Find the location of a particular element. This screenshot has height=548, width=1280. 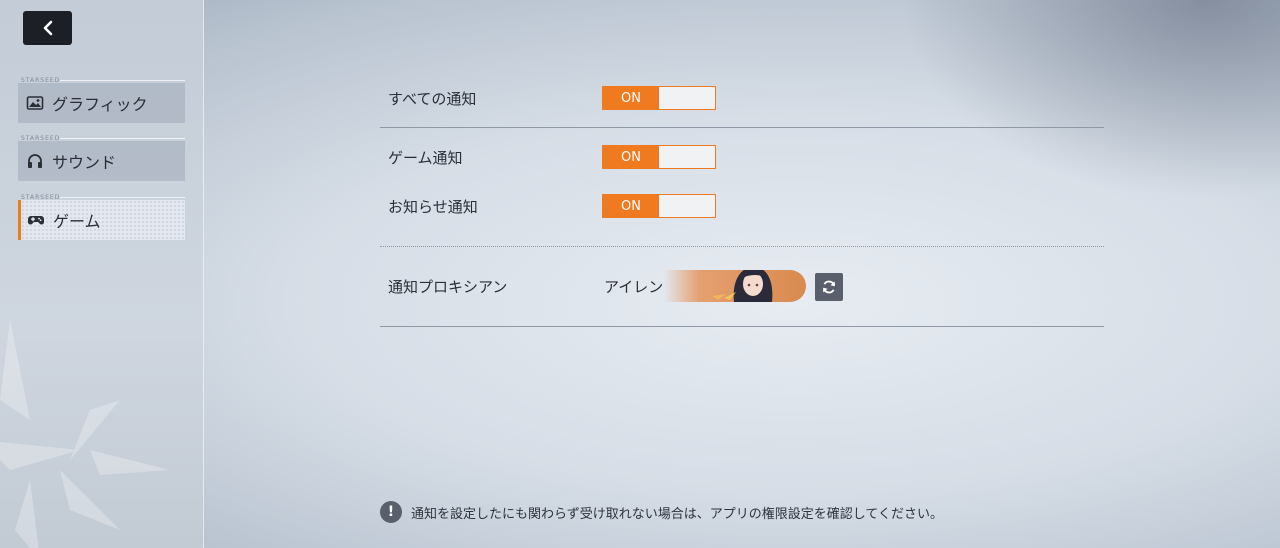

news-notifications-toggle: ON is located at coordinates (659, 206).